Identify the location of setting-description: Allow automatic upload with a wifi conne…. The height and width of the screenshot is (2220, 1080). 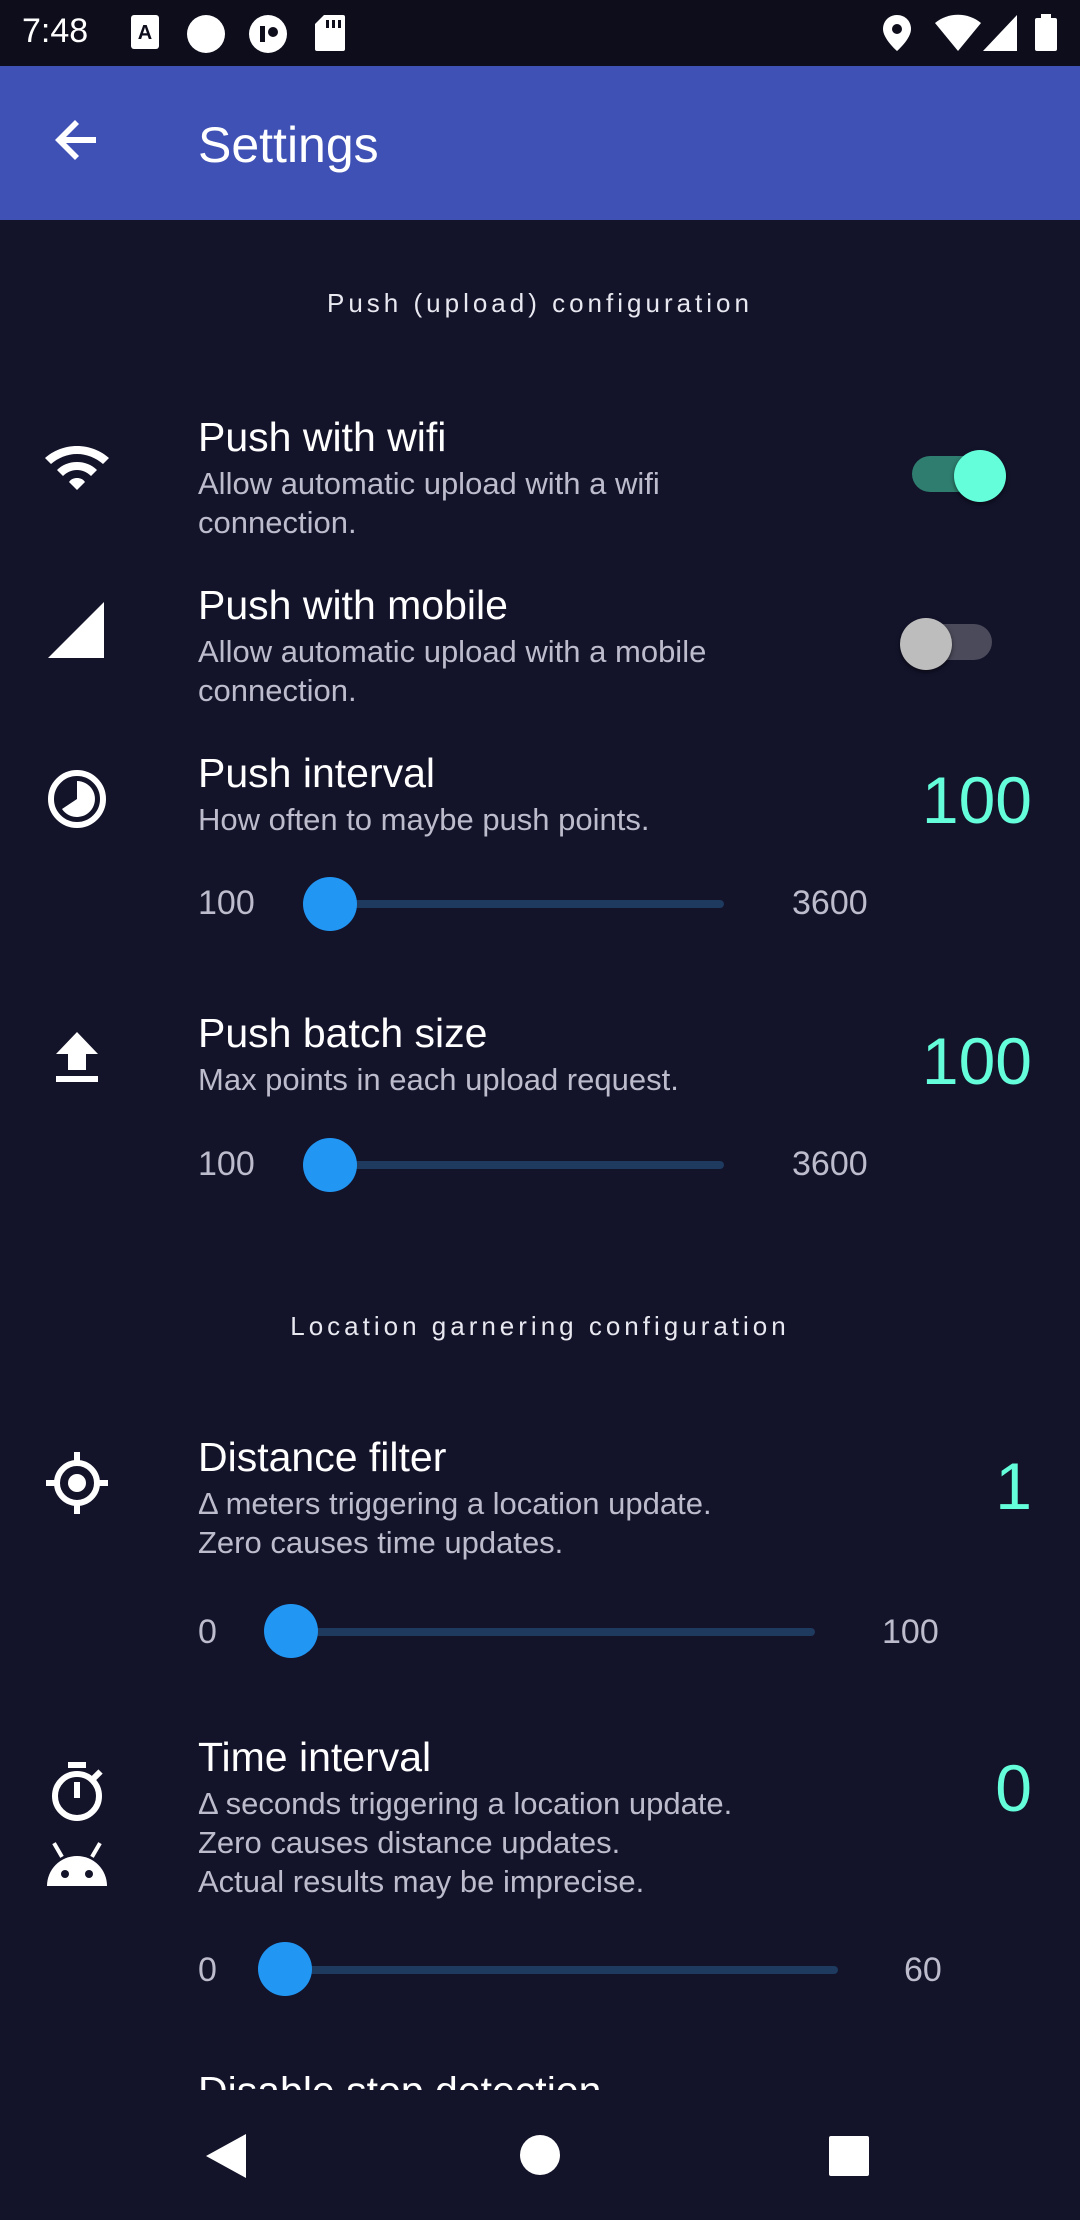
(429, 503).